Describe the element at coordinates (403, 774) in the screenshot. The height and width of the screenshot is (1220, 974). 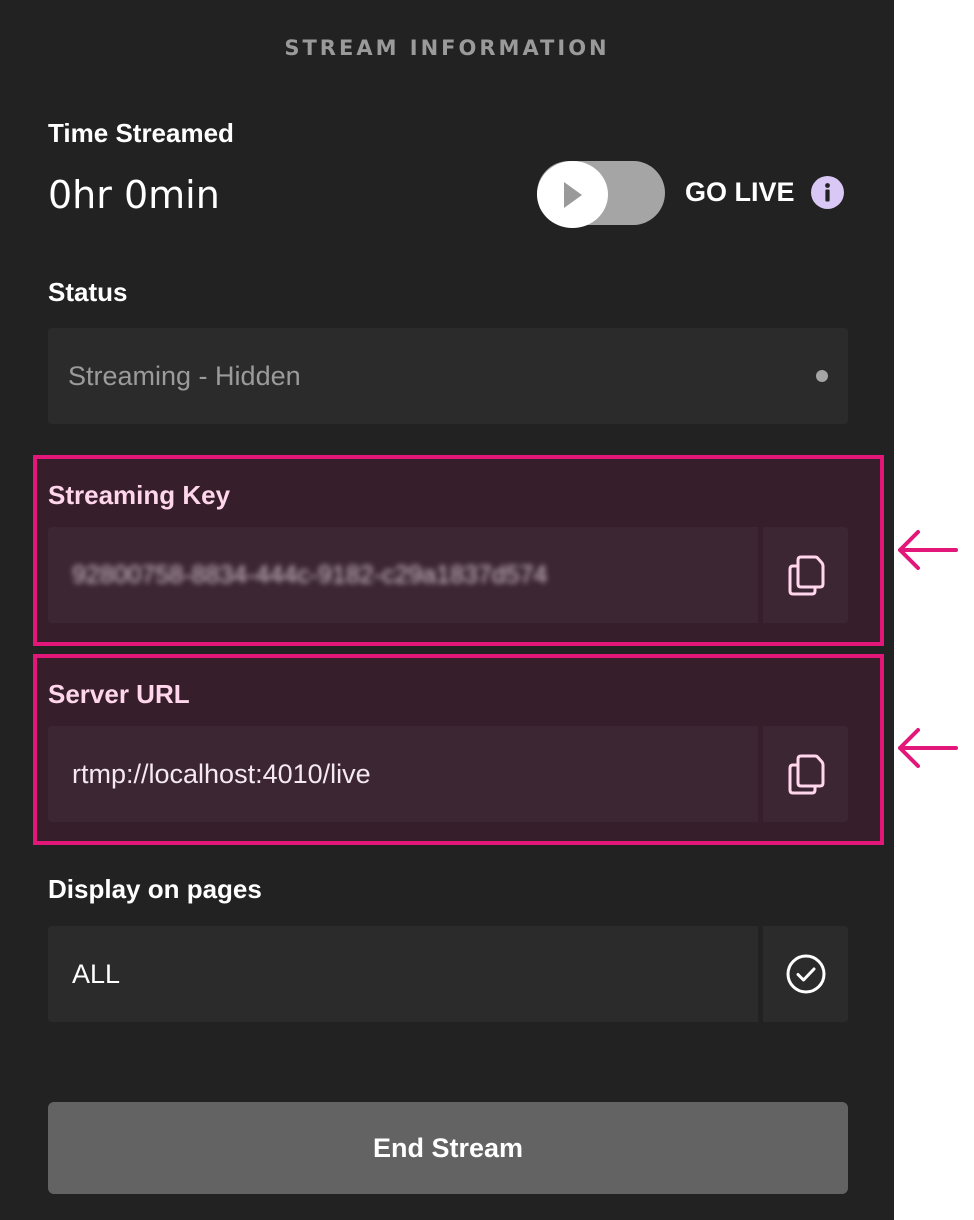
I see `server-url-field: rtmp://localhost:4010/live` at that location.